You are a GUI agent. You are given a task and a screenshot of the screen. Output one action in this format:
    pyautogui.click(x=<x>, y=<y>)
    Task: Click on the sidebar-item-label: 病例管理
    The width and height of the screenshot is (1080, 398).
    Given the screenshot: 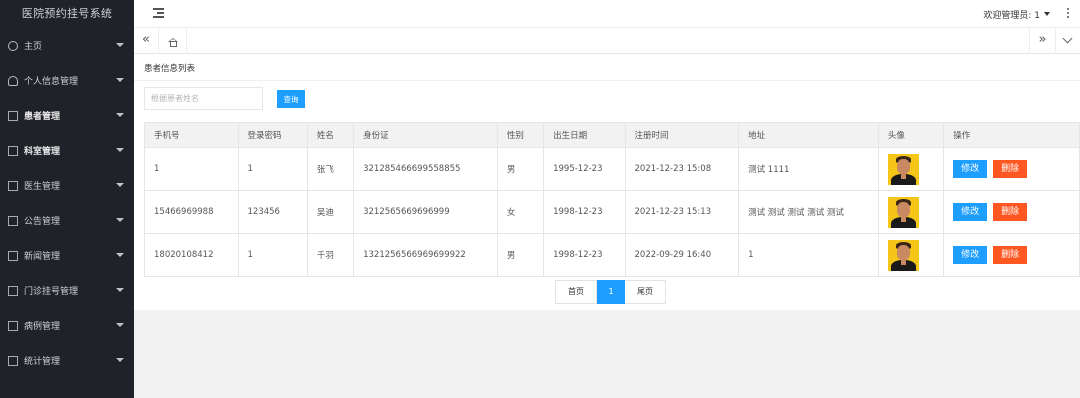 What is the action you would take?
    pyautogui.click(x=42, y=327)
    